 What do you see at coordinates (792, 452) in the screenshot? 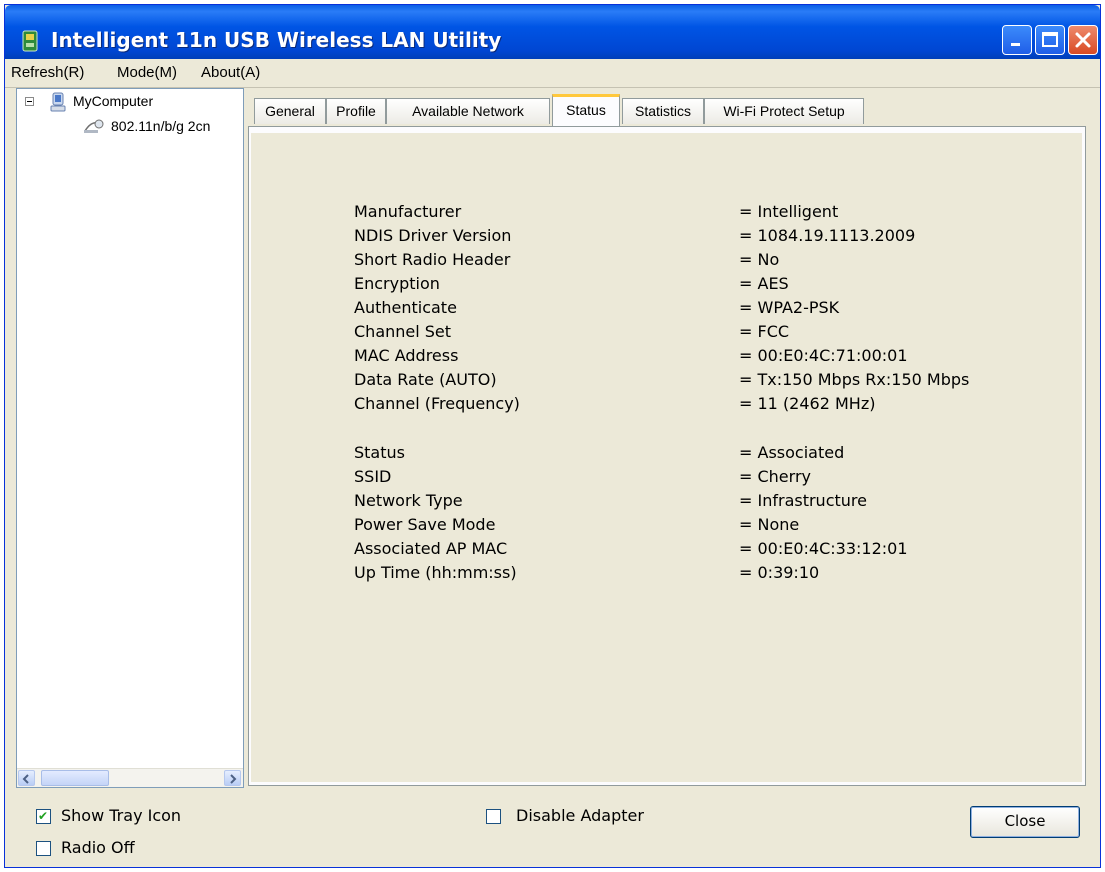
I see `status-value-status: = Associated` at bounding box center [792, 452].